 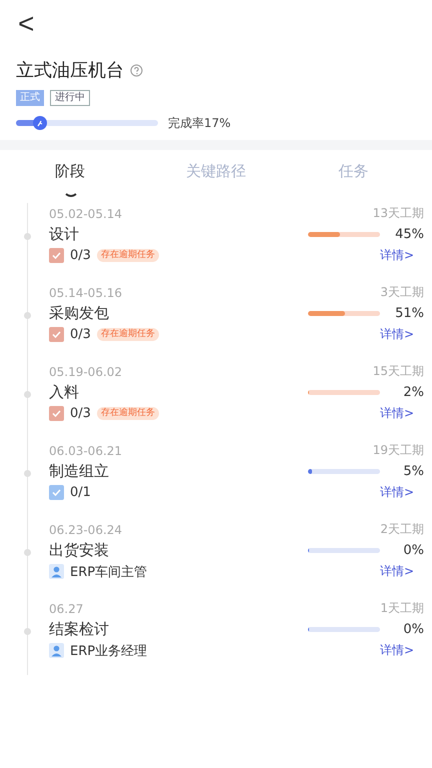 What do you see at coordinates (85, 213) in the screenshot?
I see `stage-dates: 05.02-05.14` at bounding box center [85, 213].